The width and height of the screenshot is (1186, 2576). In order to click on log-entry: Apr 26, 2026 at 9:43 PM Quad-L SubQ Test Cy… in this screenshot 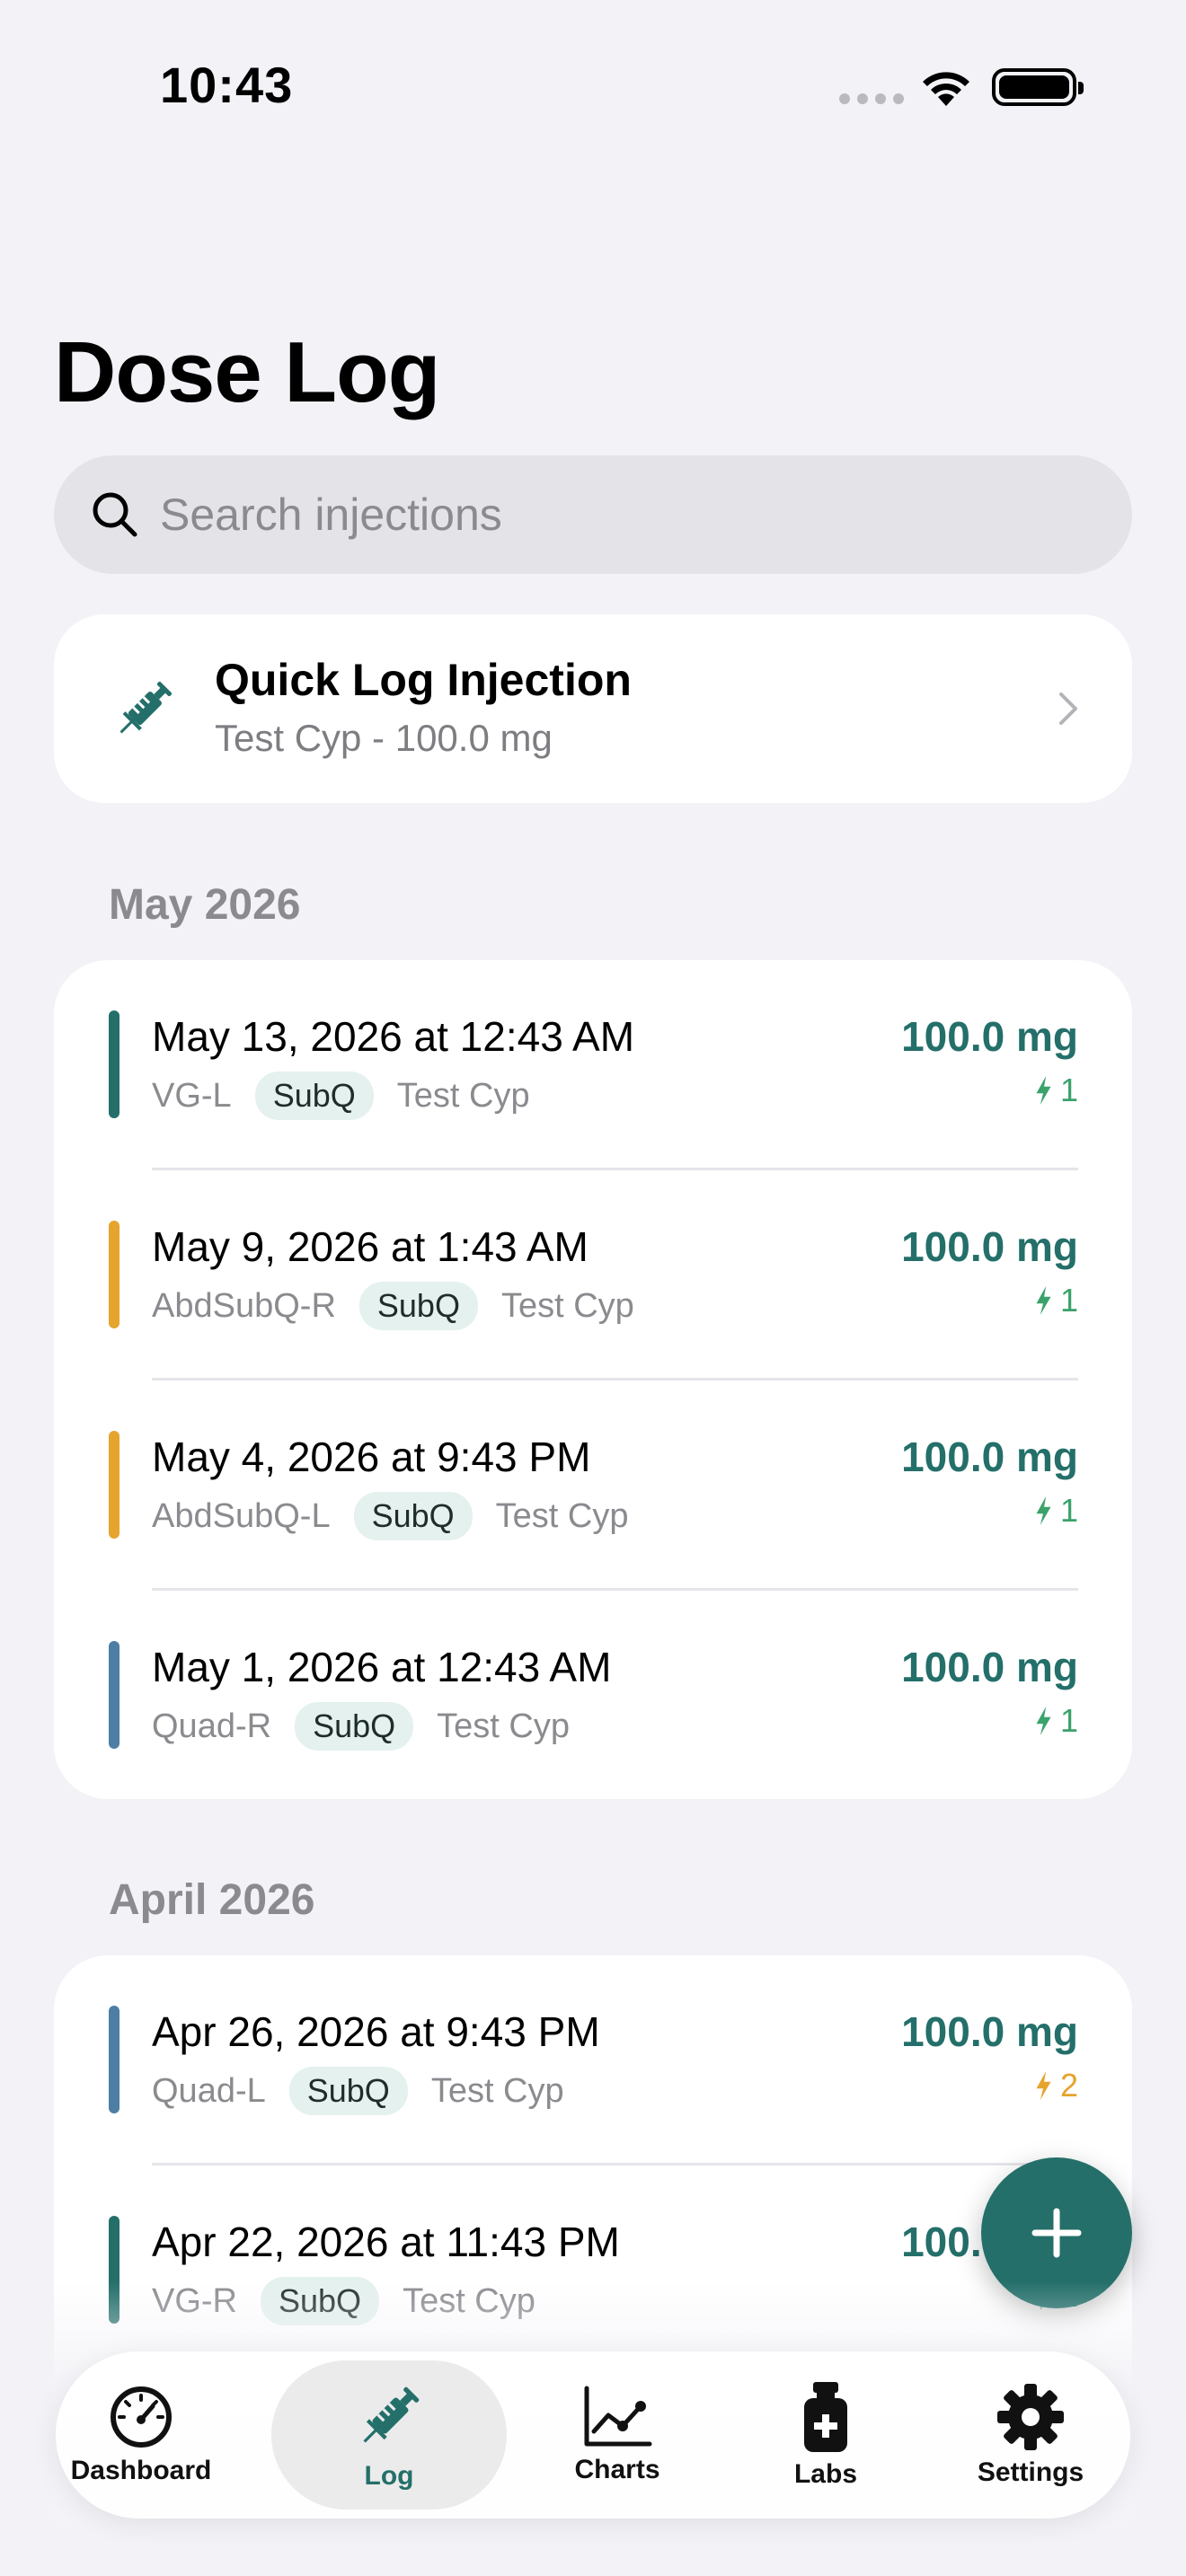, I will do `click(593, 2060)`.